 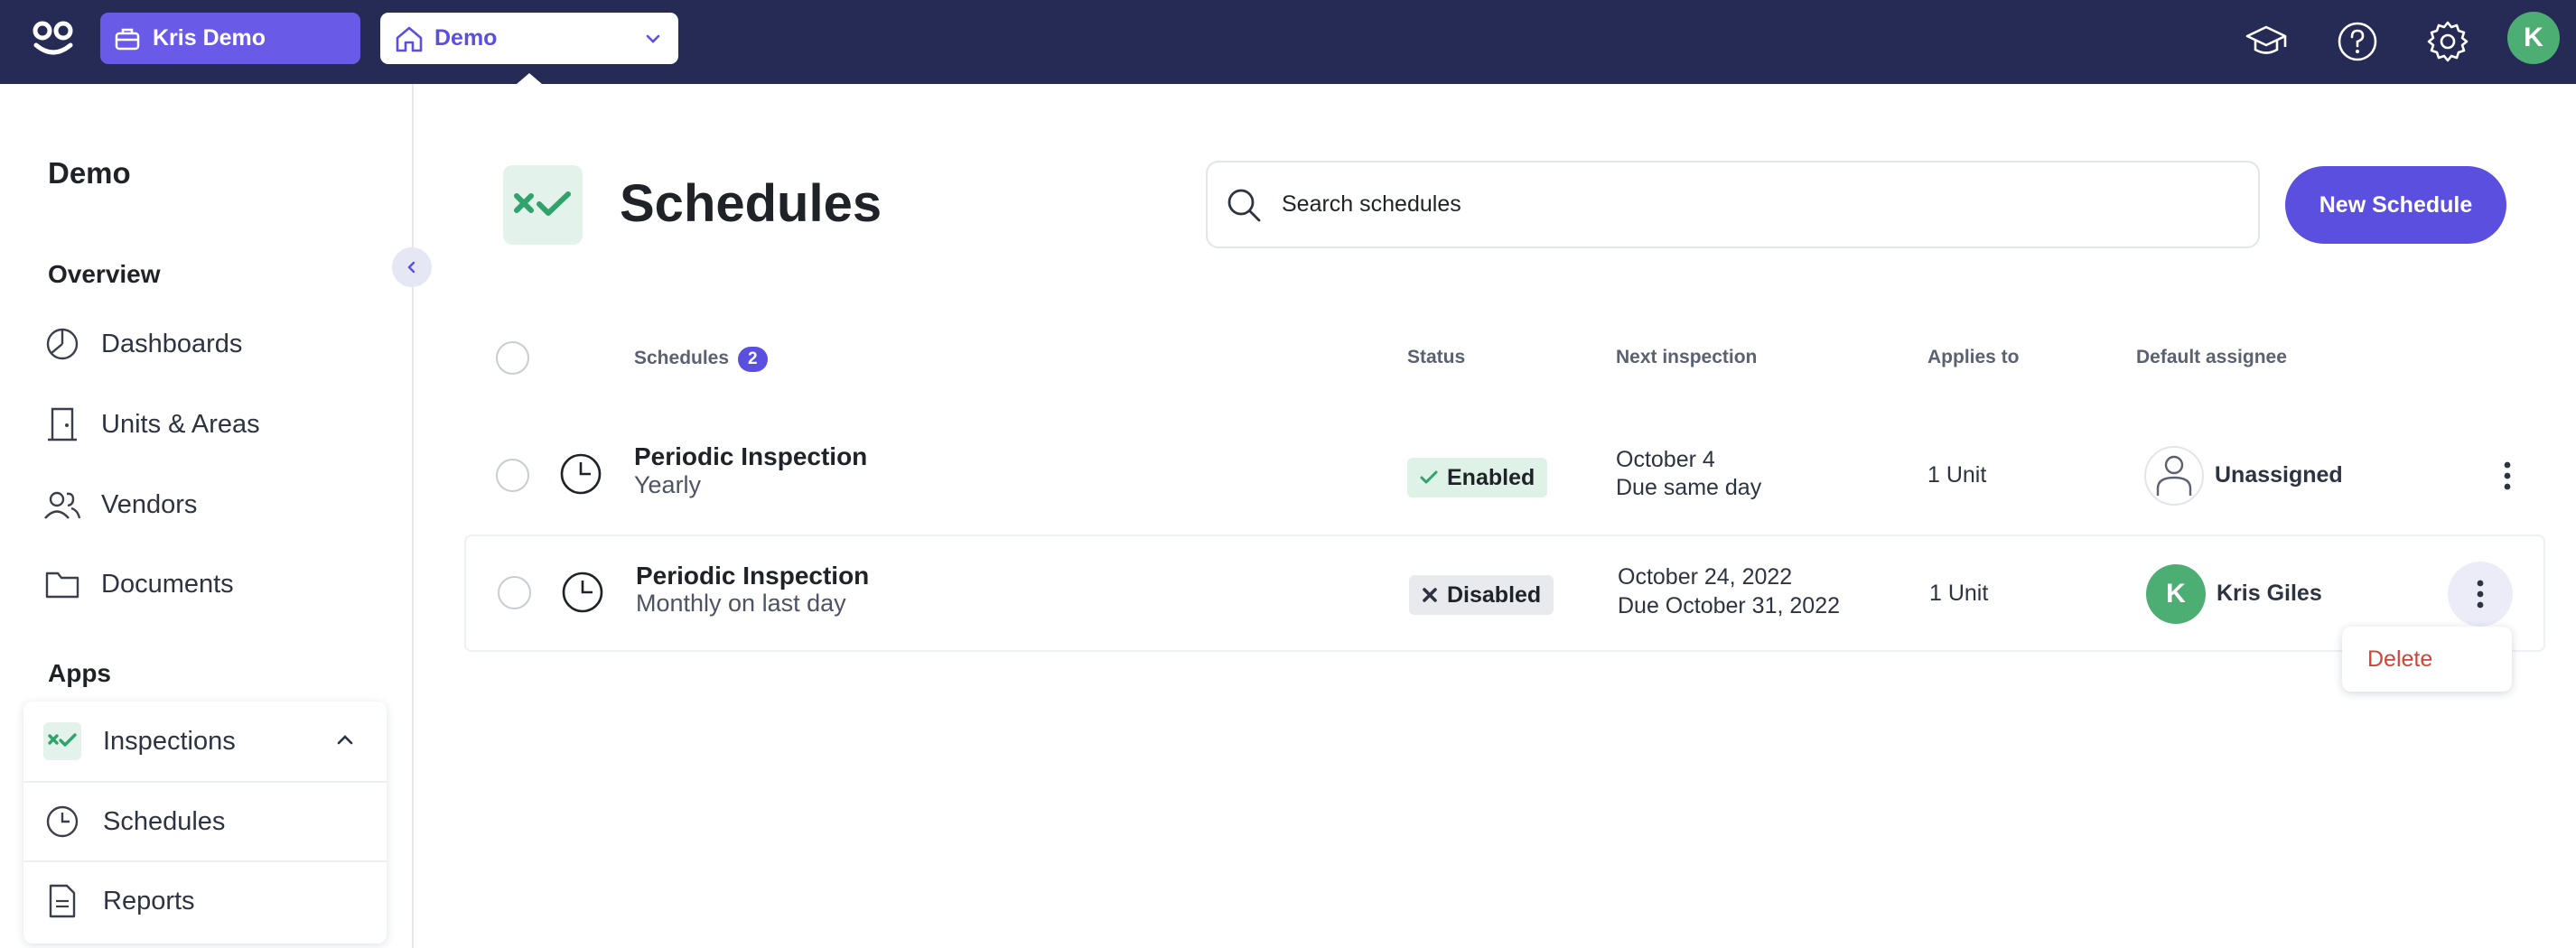 I want to click on graduation-cap-icon, so click(x=2266, y=41).